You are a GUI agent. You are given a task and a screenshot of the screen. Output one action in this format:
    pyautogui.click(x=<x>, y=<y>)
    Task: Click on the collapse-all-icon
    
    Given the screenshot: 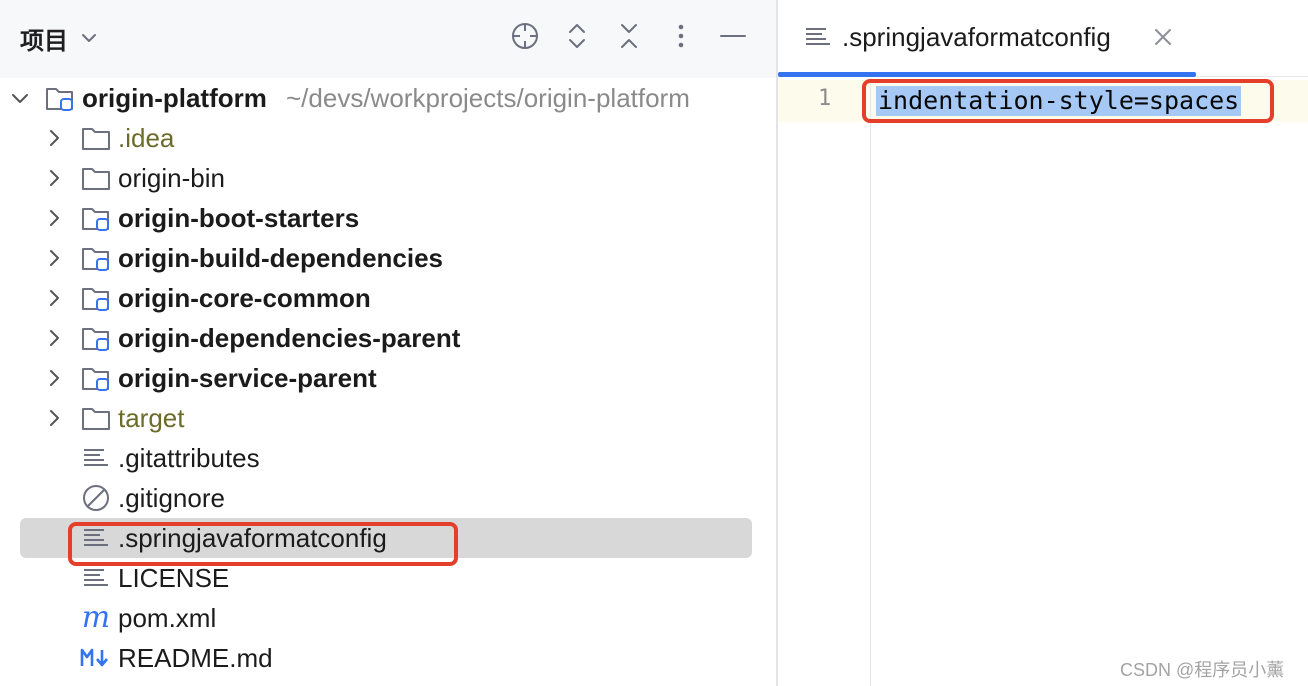 What is the action you would take?
    pyautogui.click(x=629, y=36)
    